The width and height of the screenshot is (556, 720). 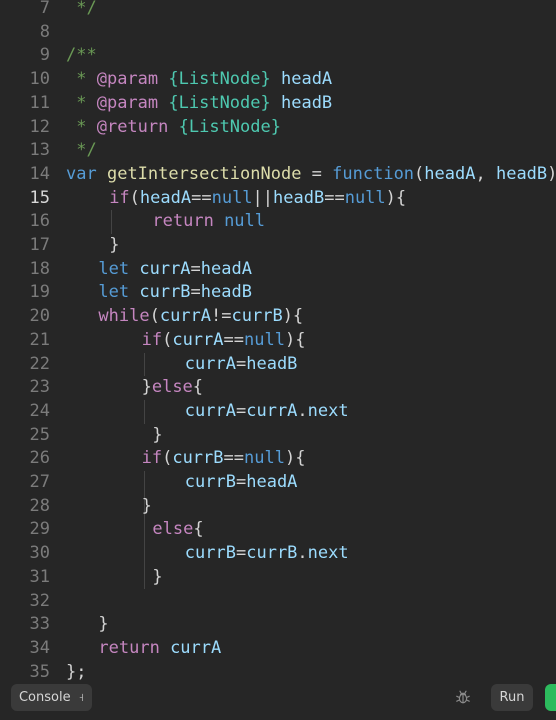 I want to click on code-text: if(headA==null||headB==null){, so click(x=257, y=199).